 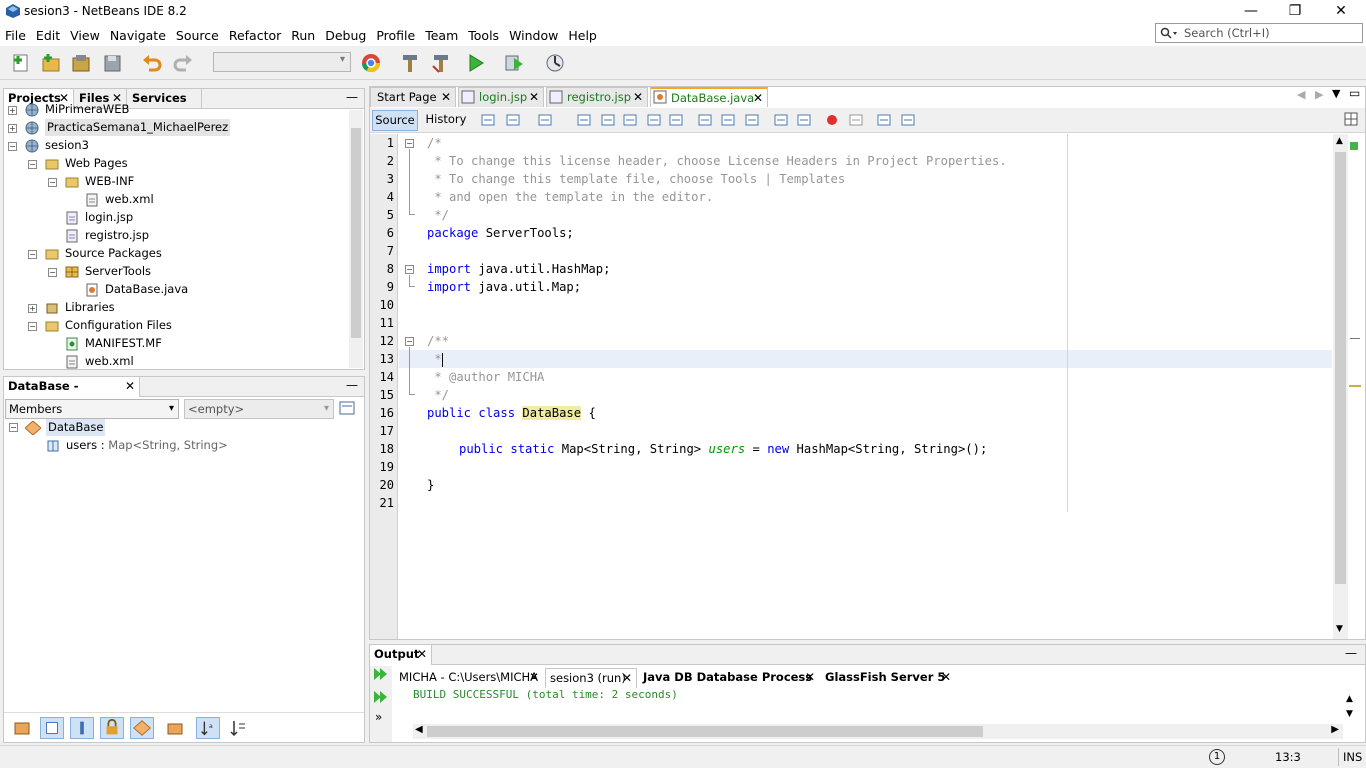 I want to click on notifications-icon: 1, so click(x=1217, y=757).